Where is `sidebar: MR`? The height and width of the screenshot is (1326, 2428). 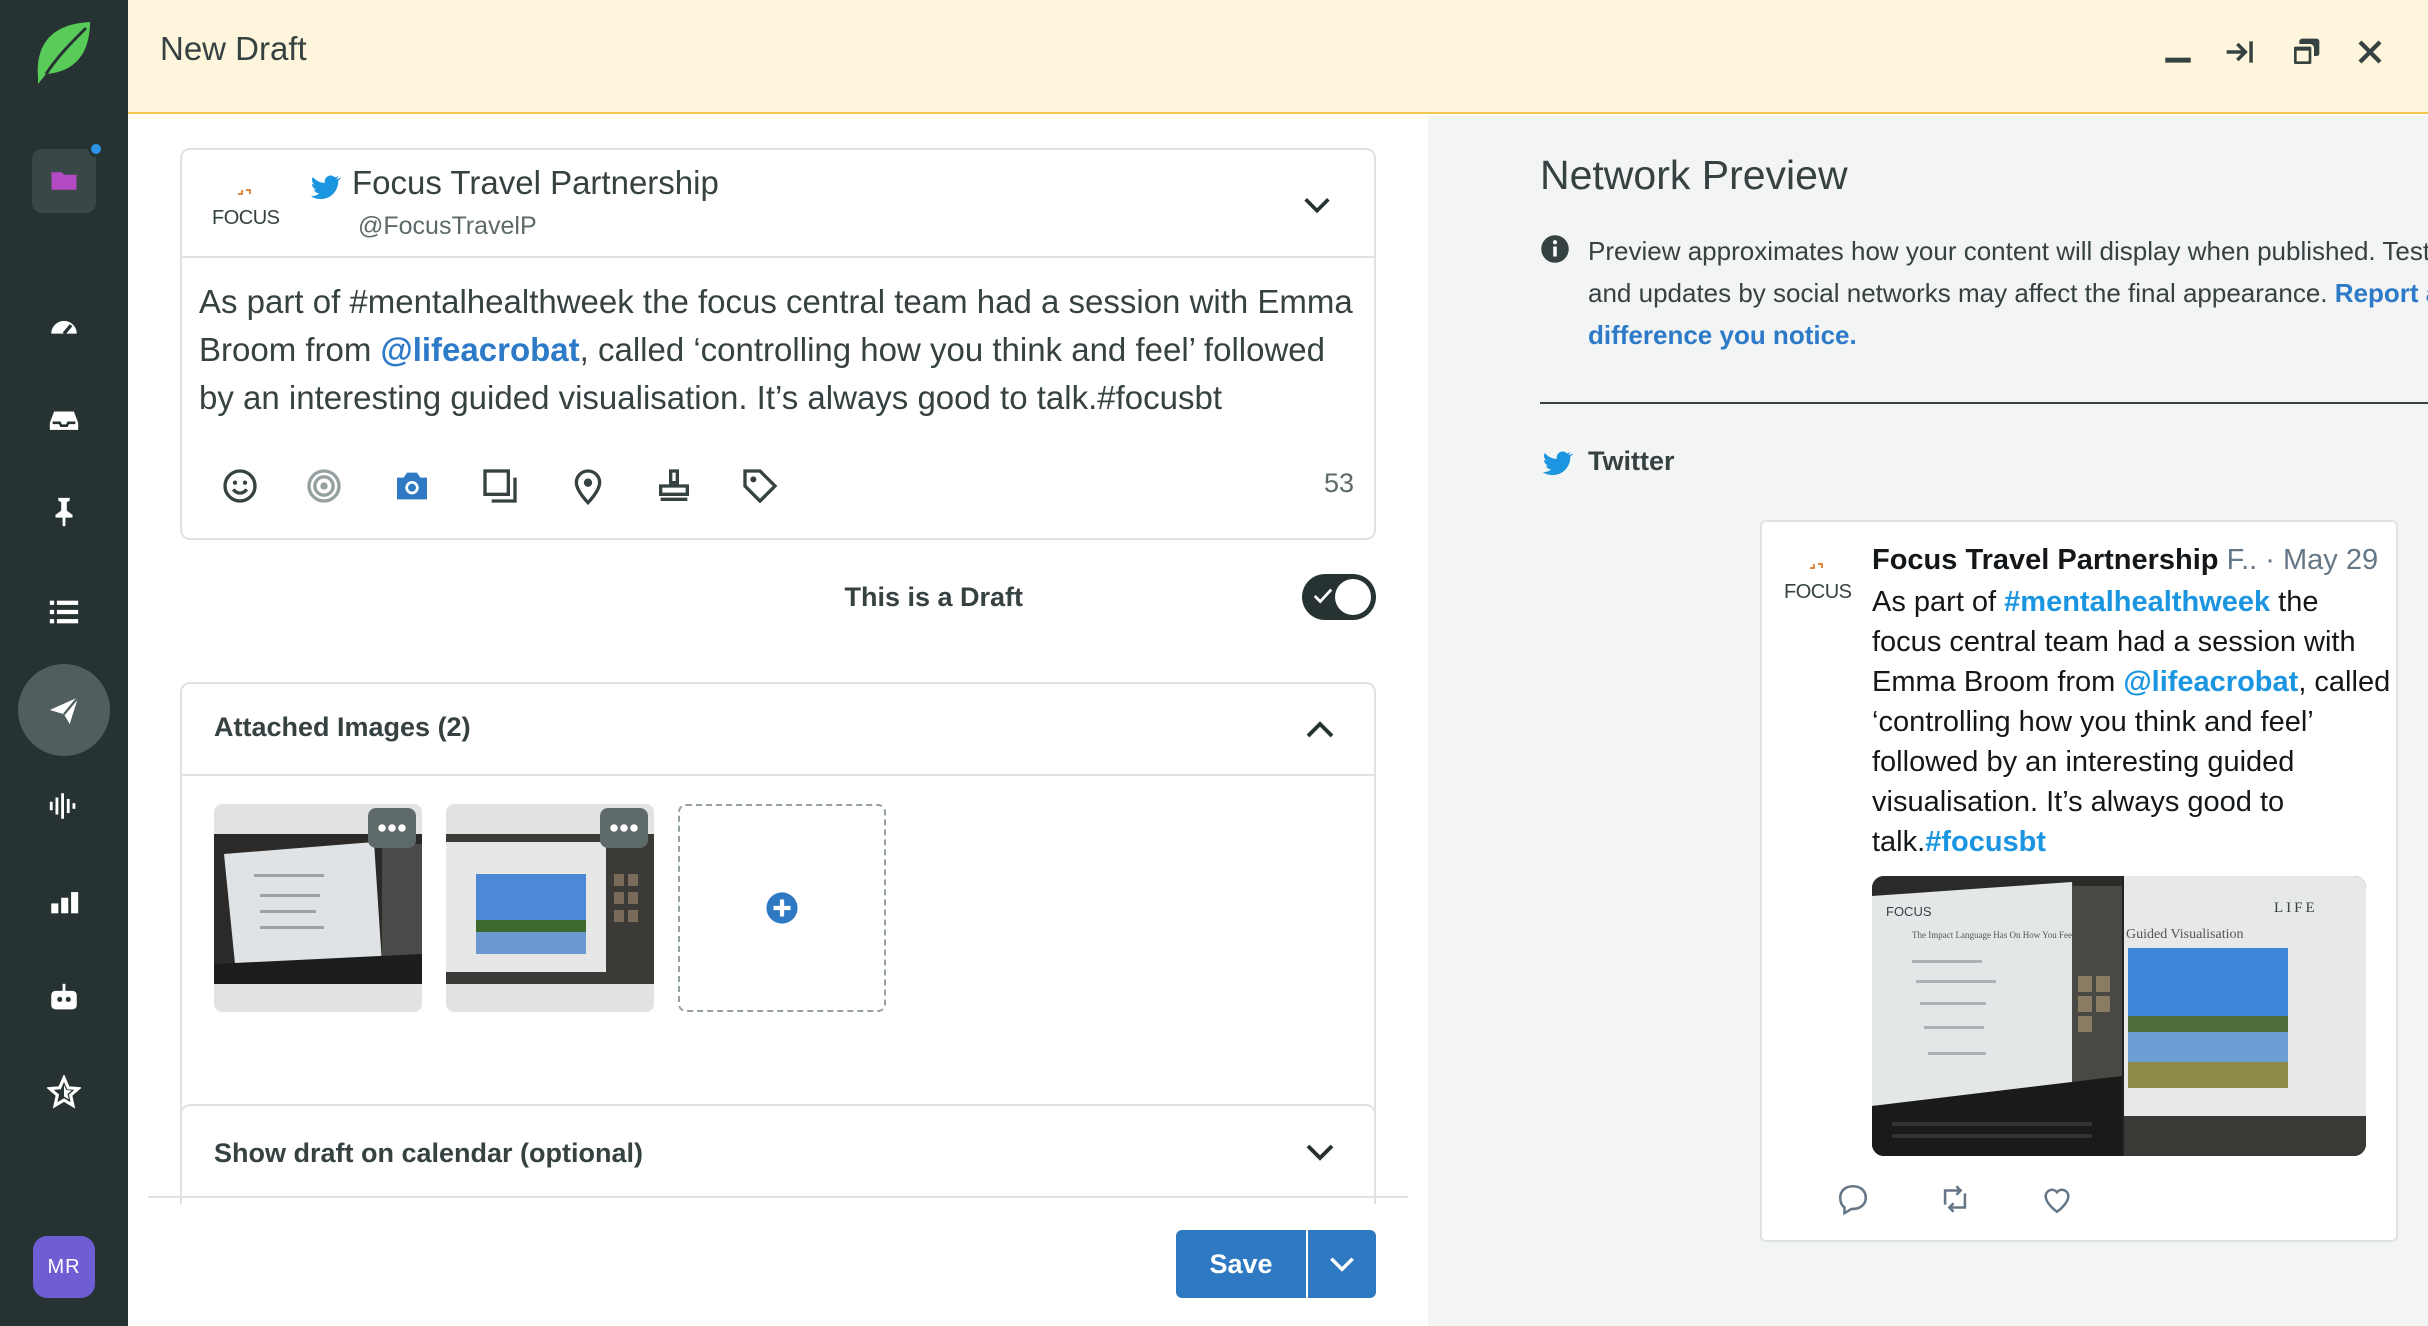 sidebar: MR is located at coordinates (64, 663).